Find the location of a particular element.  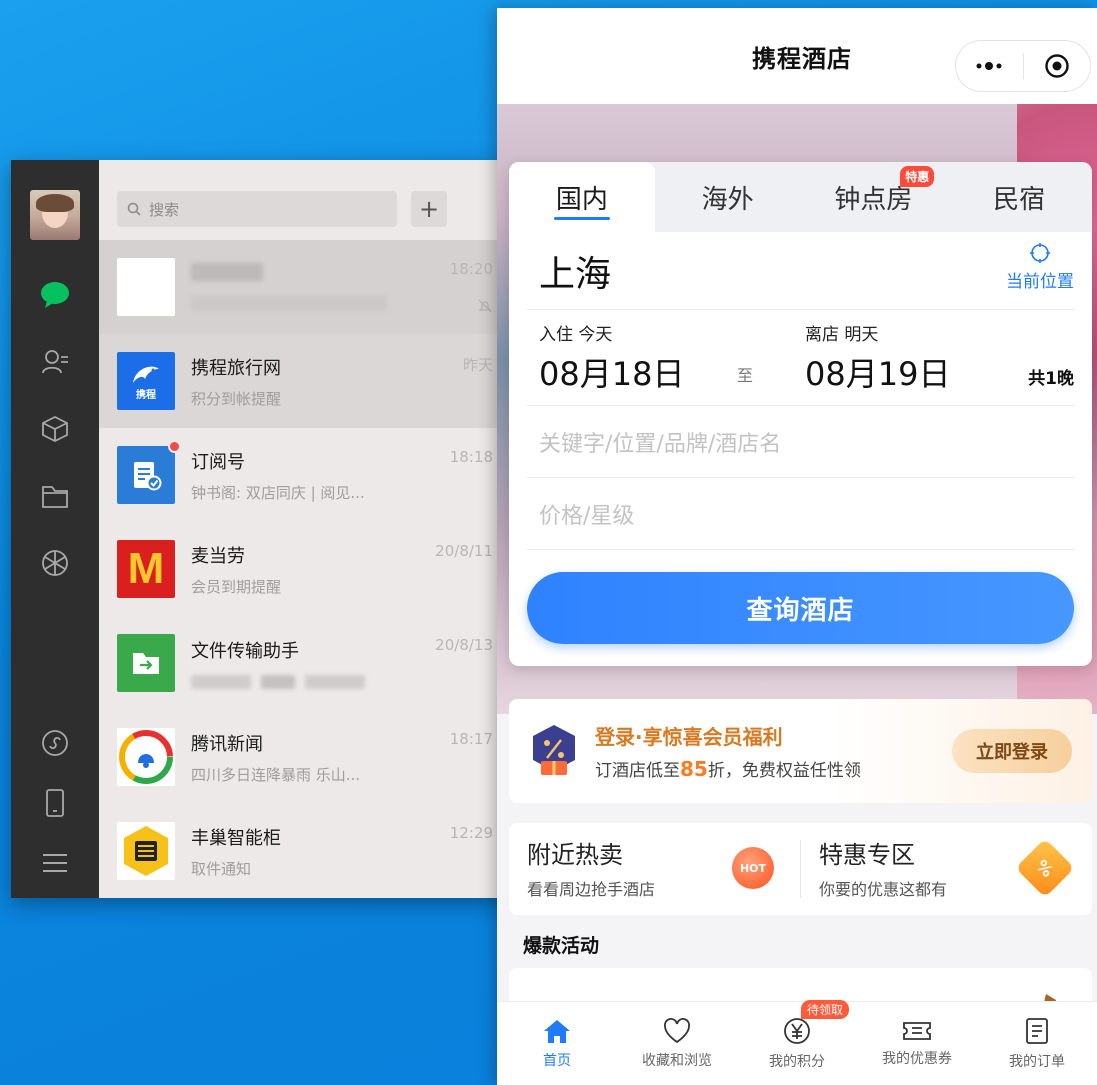

page-title: 携程酒店 is located at coordinates (802, 58).